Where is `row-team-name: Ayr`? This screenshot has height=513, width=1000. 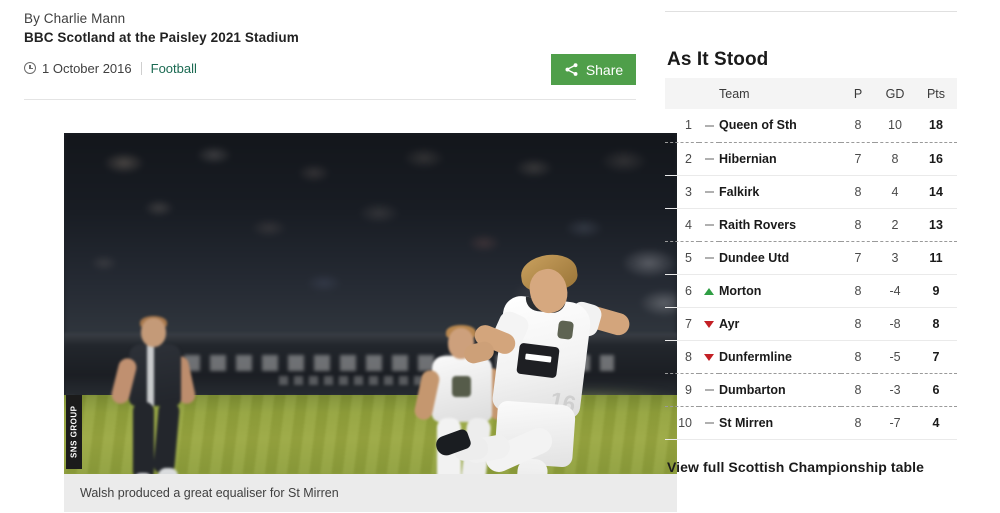
row-team-name: Ayr is located at coordinates (780, 324).